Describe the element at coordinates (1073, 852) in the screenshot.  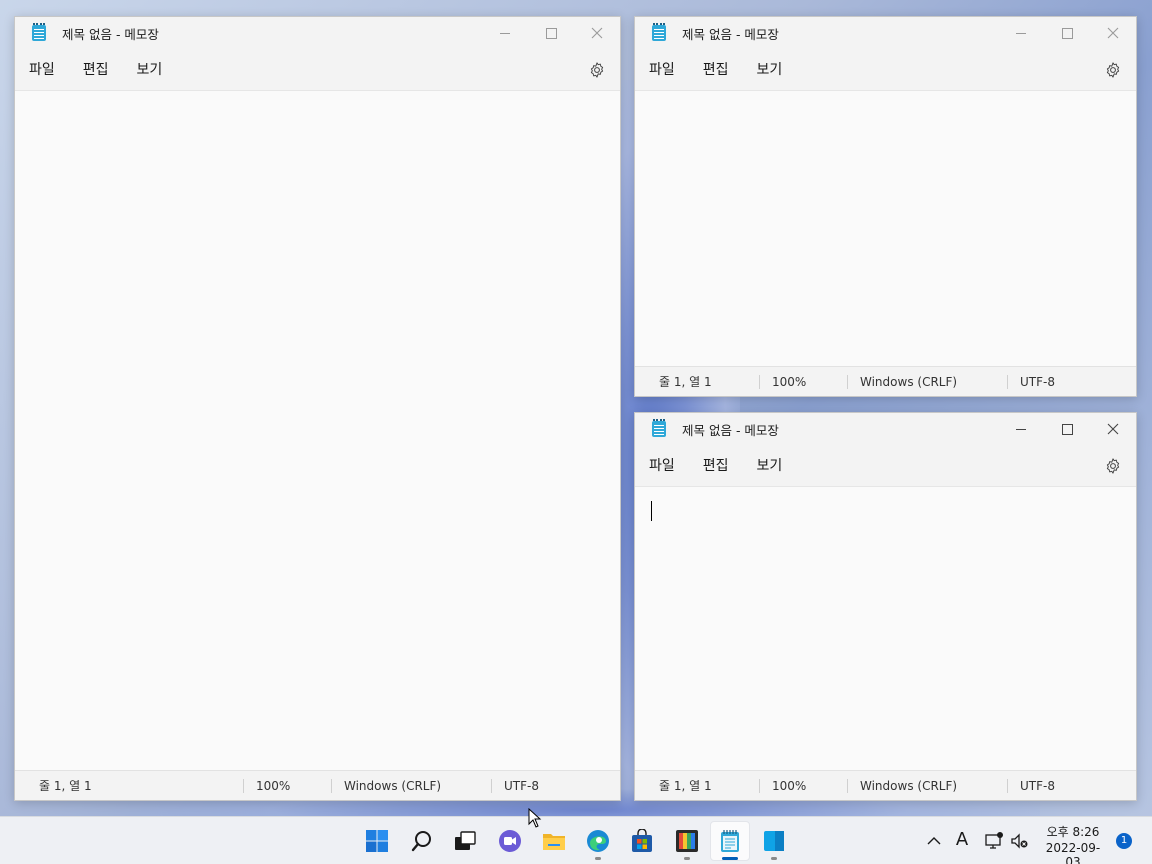
I see `clock-date: 2022-09-03` at that location.